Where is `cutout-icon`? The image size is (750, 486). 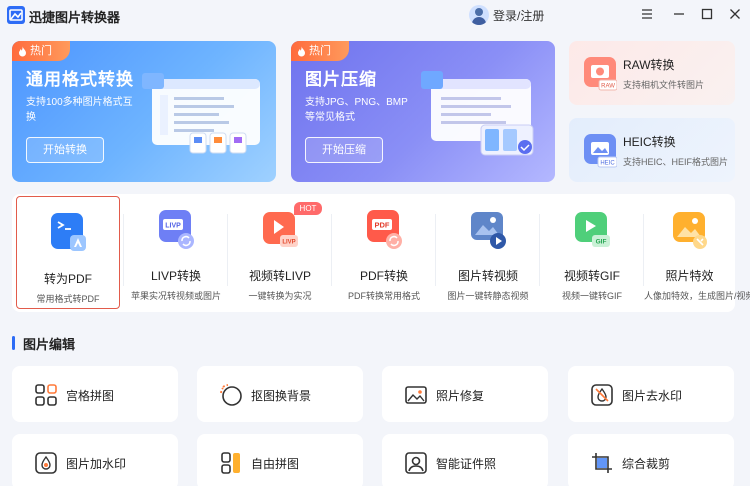 cutout-icon is located at coordinates (231, 395).